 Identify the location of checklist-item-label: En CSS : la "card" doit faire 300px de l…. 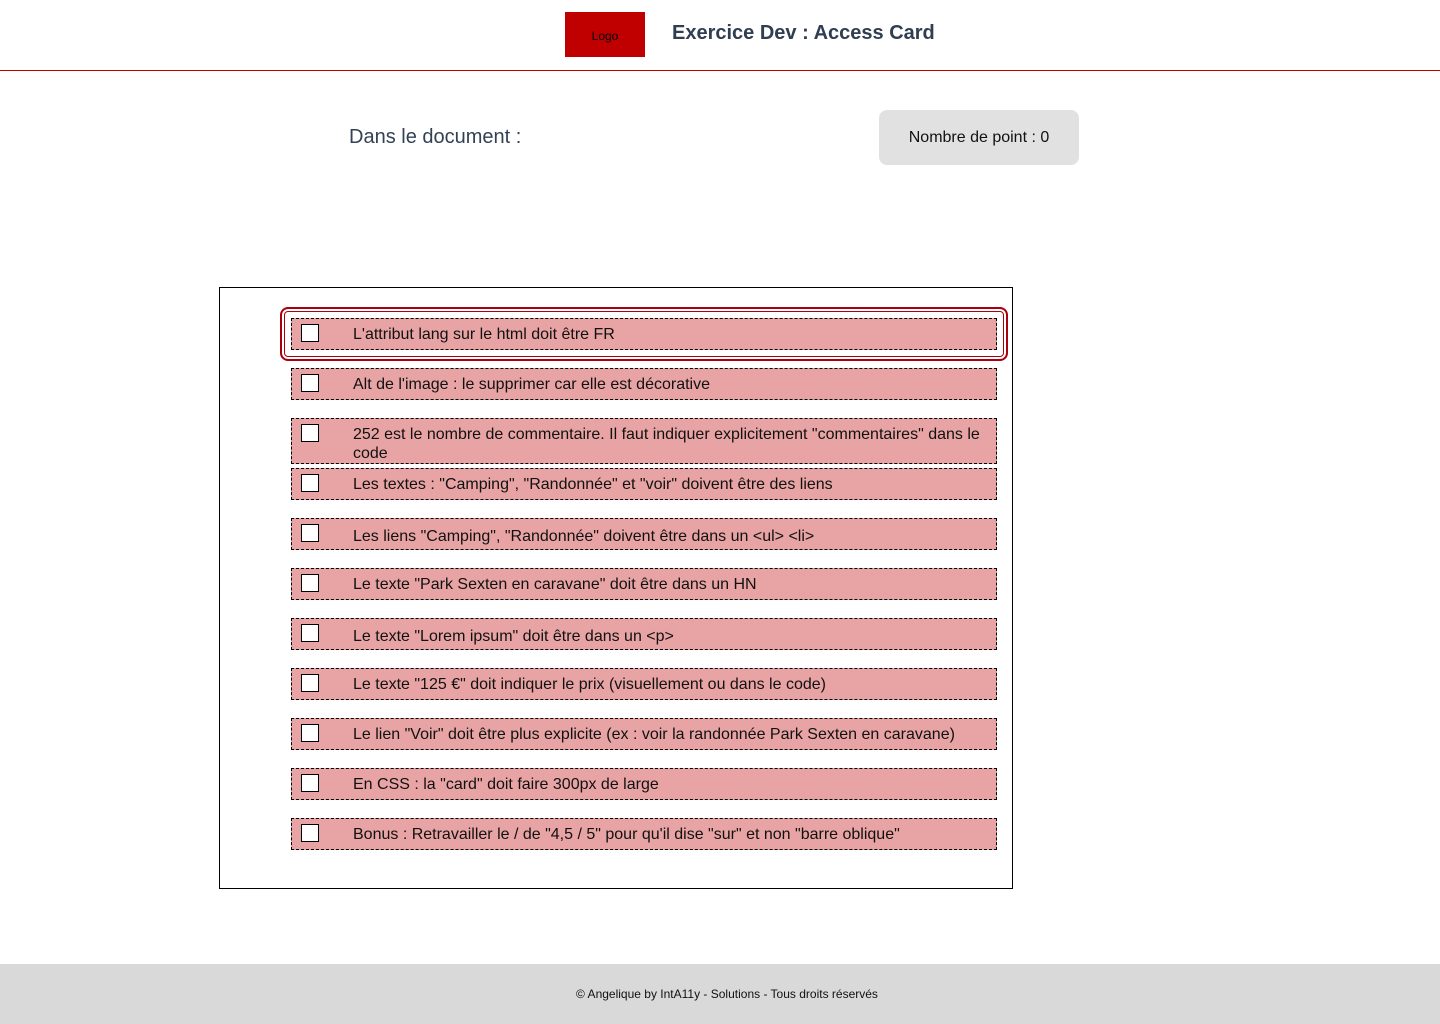
(506, 784).